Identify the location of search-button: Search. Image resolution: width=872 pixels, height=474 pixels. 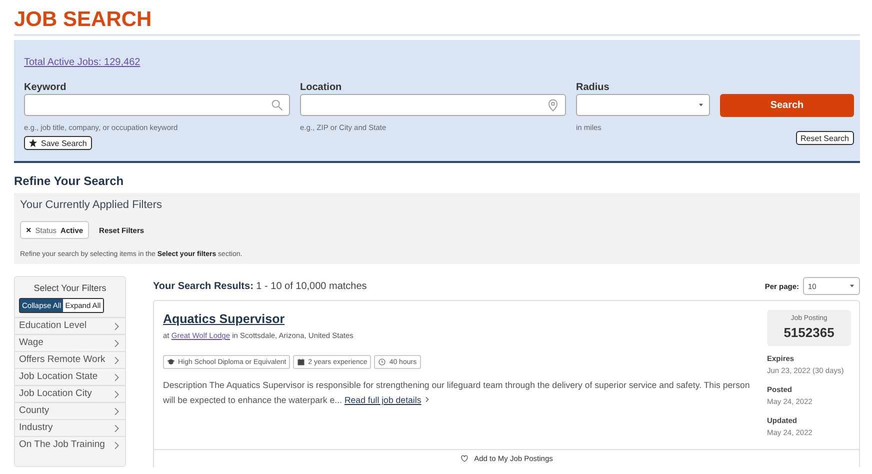
(787, 105).